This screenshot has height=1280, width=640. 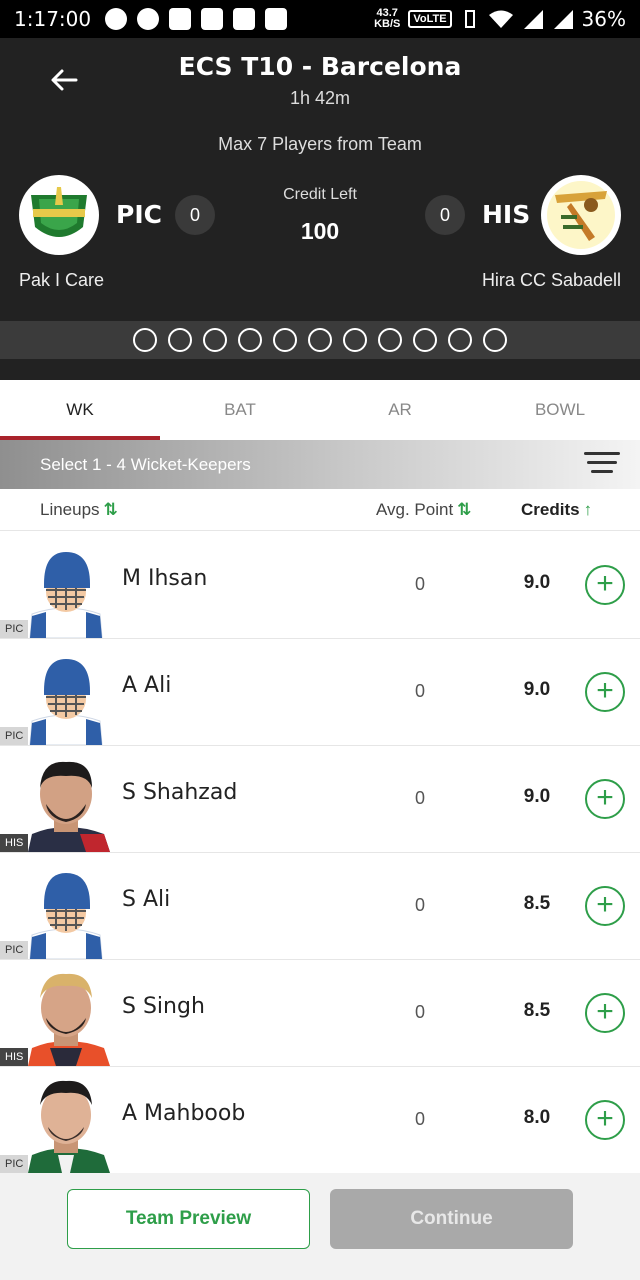 I want to click on bottom-action-bar: Team Preview Continue, so click(x=320, y=1226).